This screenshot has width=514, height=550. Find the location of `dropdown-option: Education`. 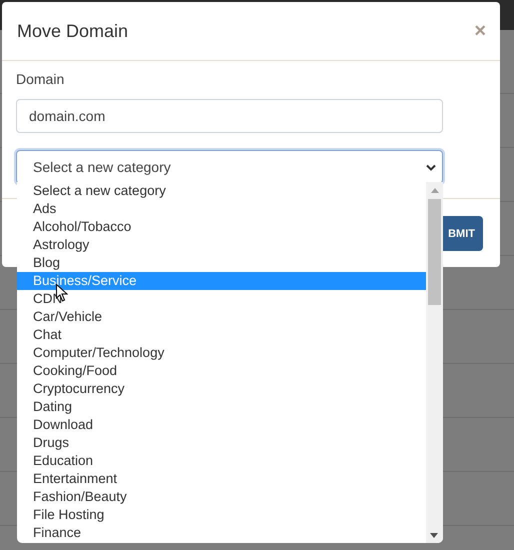

dropdown-option: Education is located at coordinates (221, 461).